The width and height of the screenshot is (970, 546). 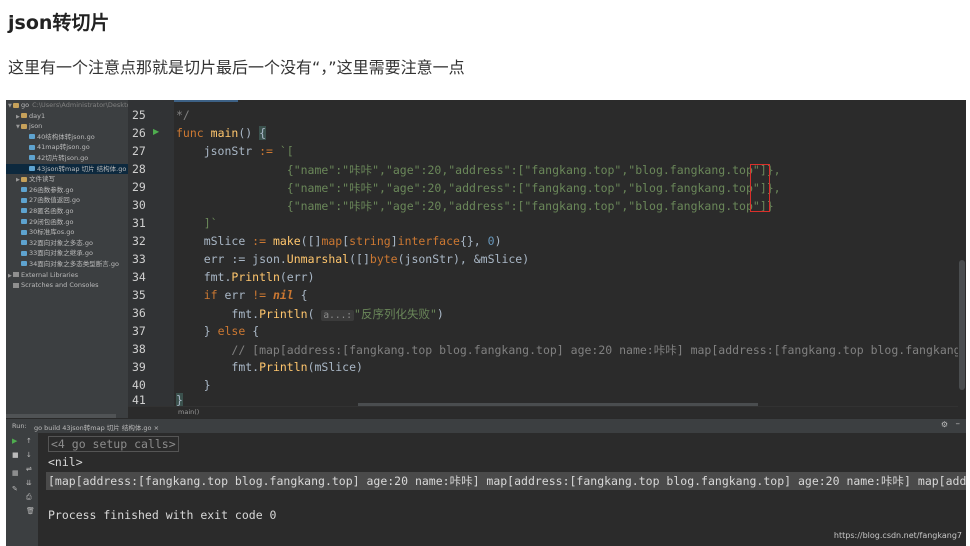 What do you see at coordinates (24, 126) in the screenshot?
I see `folder-icon` at bounding box center [24, 126].